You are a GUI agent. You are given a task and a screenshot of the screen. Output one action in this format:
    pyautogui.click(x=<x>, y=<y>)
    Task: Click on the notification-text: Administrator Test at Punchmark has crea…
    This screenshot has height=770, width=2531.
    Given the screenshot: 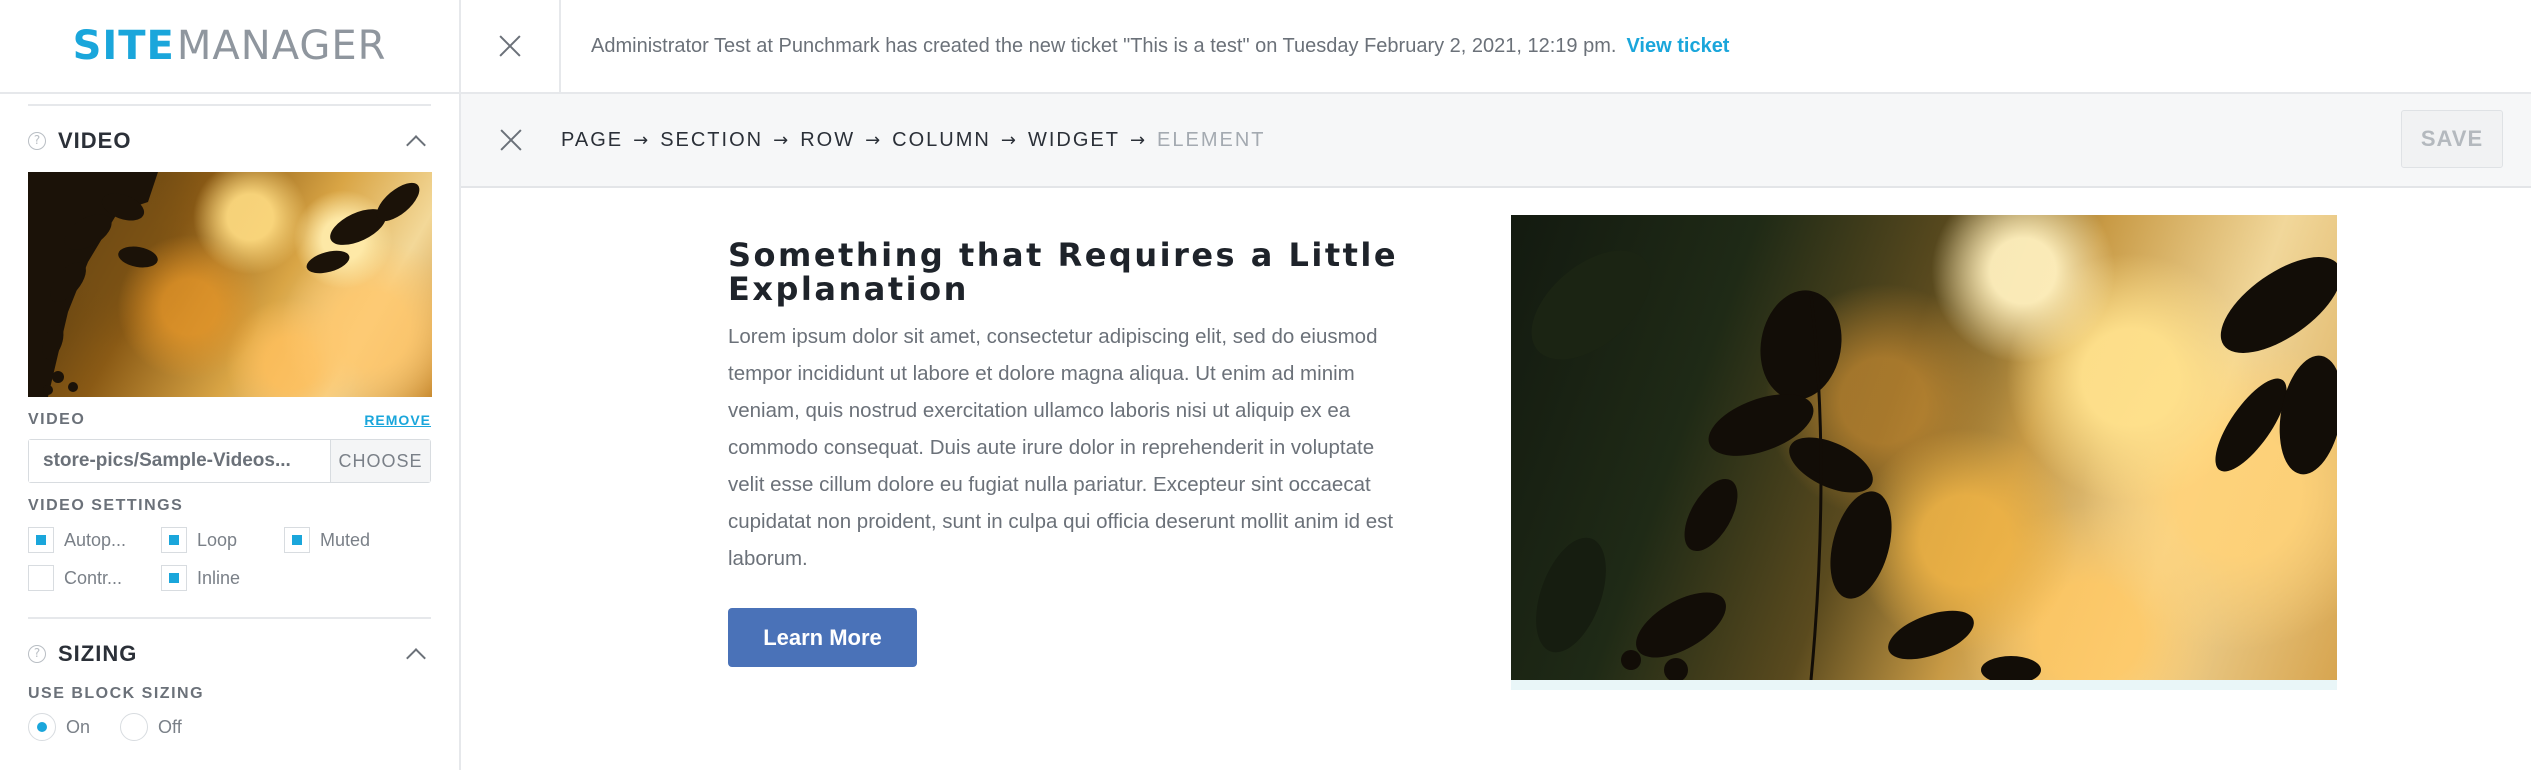 What is the action you would take?
    pyautogui.click(x=1104, y=45)
    